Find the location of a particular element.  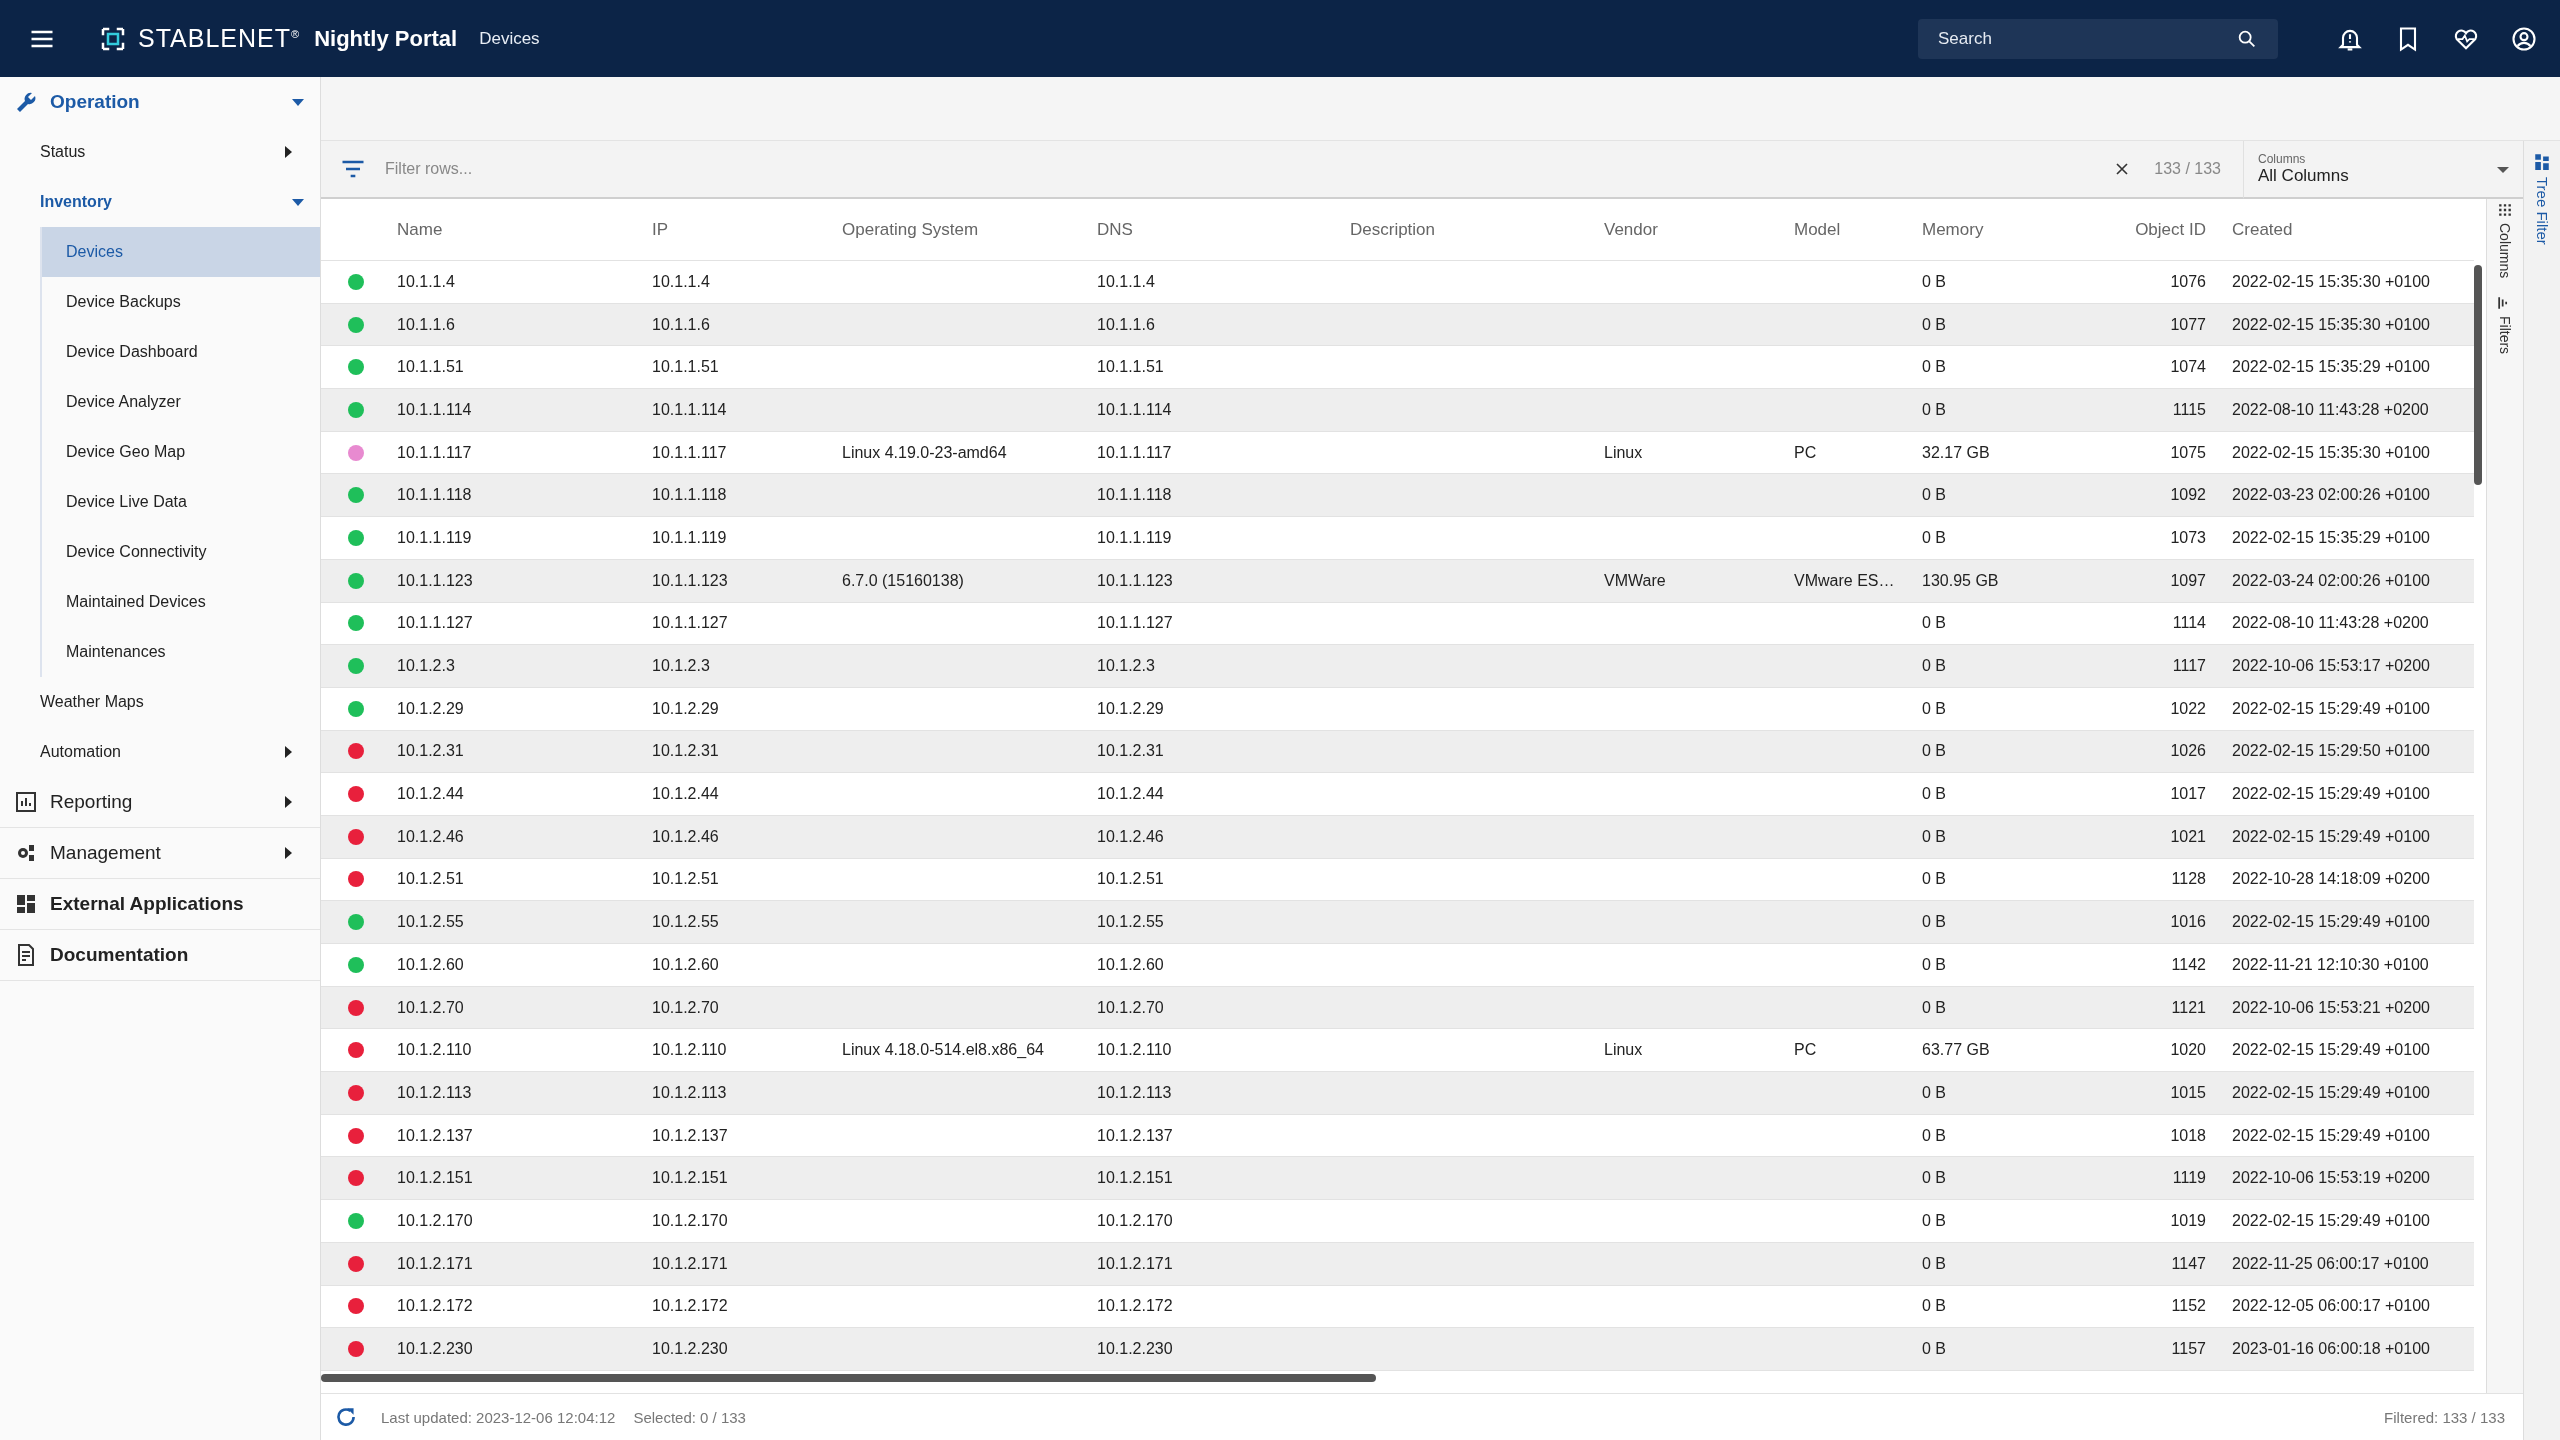

table-cell: 10.1.2.31 is located at coordinates (1130, 751).